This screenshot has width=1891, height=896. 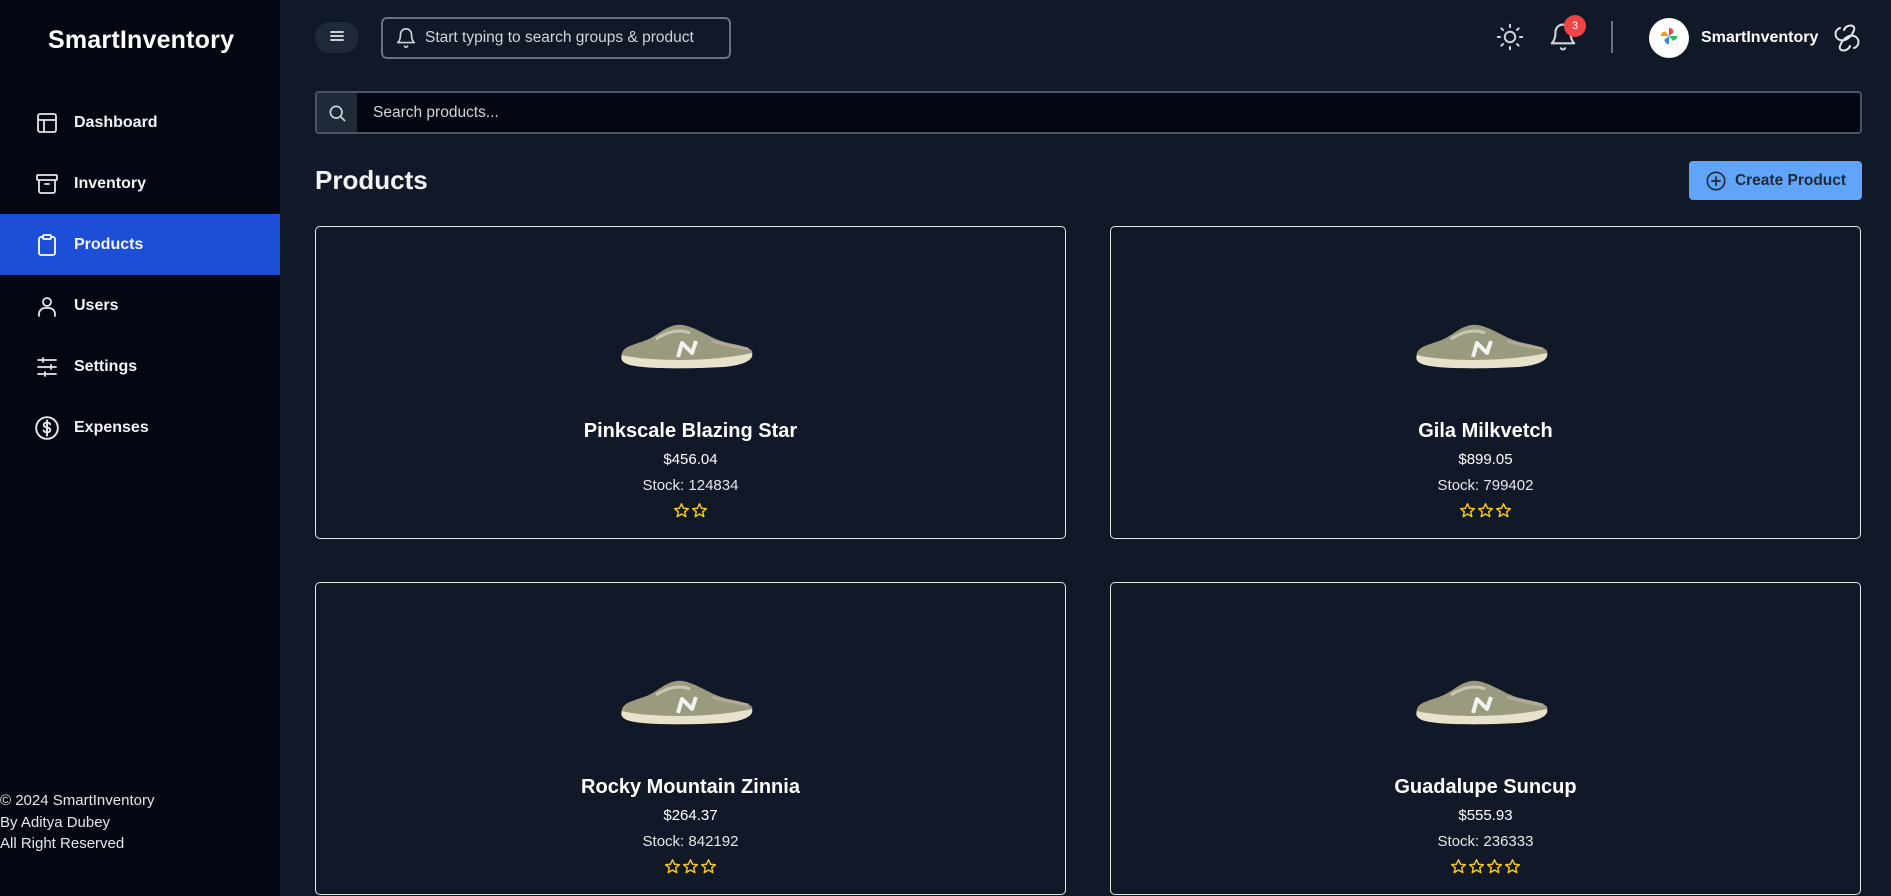 I want to click on user-name: SmartInventory, so click(x=1759, y=38).